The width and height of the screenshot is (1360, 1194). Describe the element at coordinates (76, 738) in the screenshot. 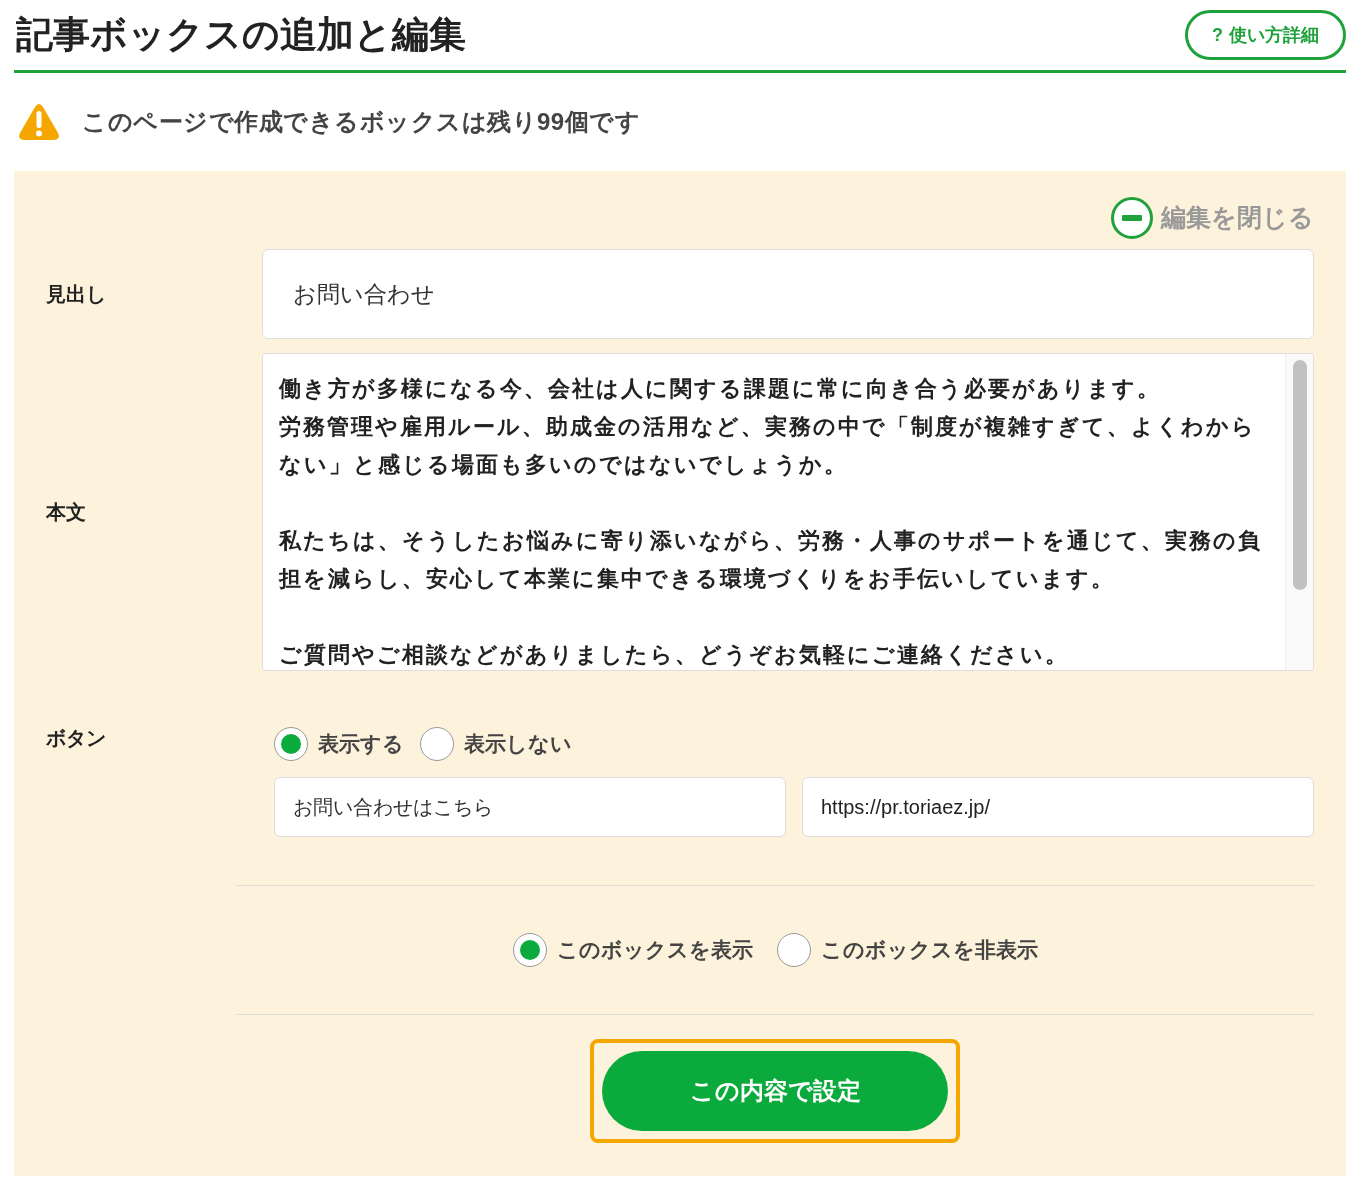

I see `field-label: ボタン` at that location.